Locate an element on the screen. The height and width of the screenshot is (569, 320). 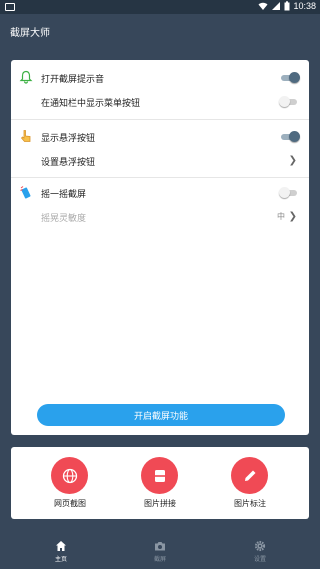
tool-label: 图片标注 is located at coordinates (250, 503).